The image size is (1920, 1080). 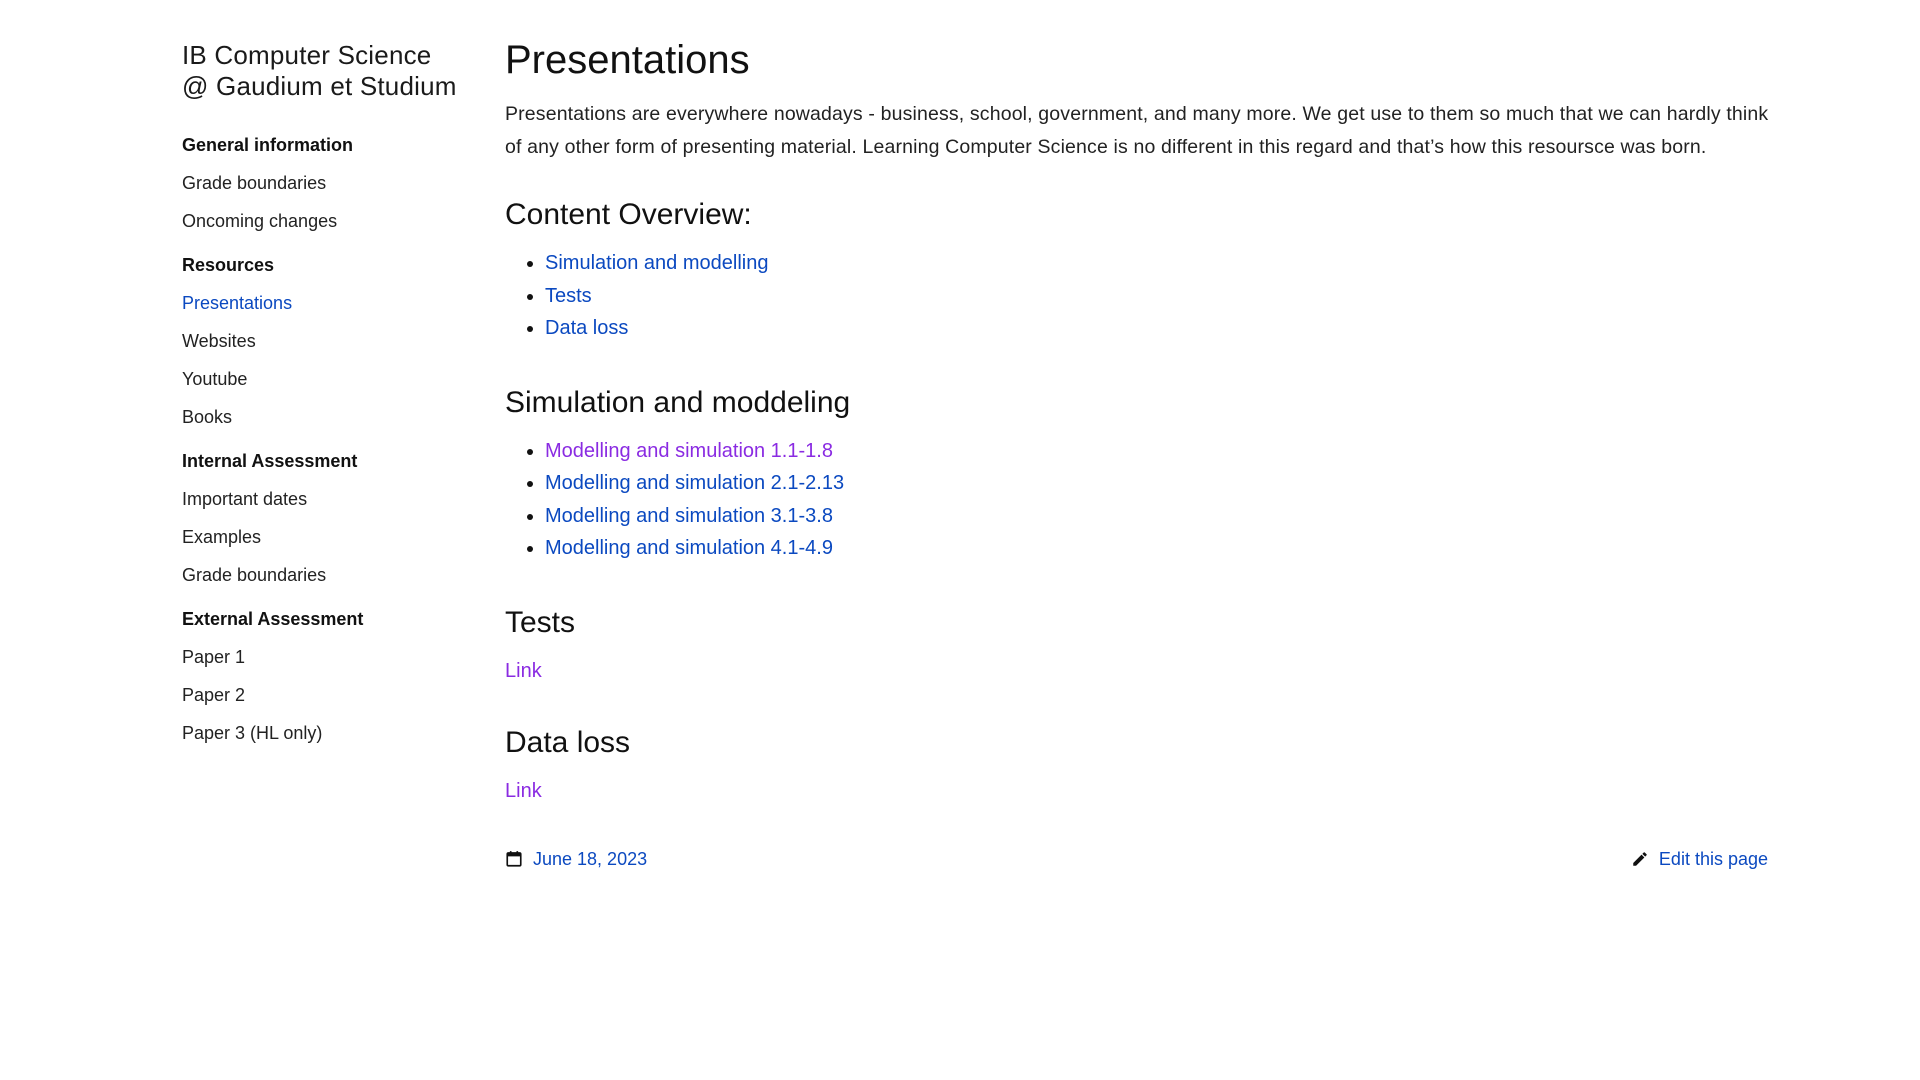 What do you see at coordinates (332, 379) in the screenshot?
I see `sidebar-item-youtube: Youtube` at bounding box center [332, 379].